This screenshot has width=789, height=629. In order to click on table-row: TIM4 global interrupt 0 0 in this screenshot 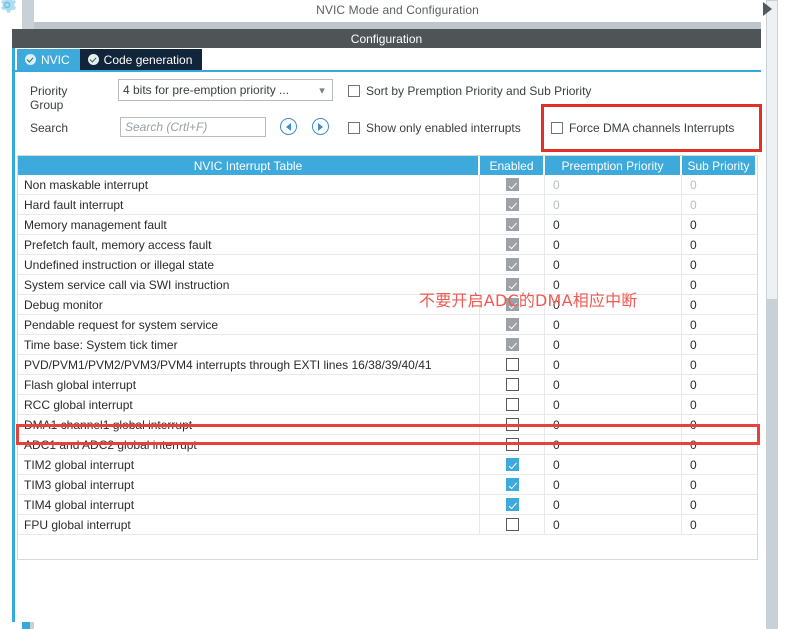, I will do `click(387, 505)`.